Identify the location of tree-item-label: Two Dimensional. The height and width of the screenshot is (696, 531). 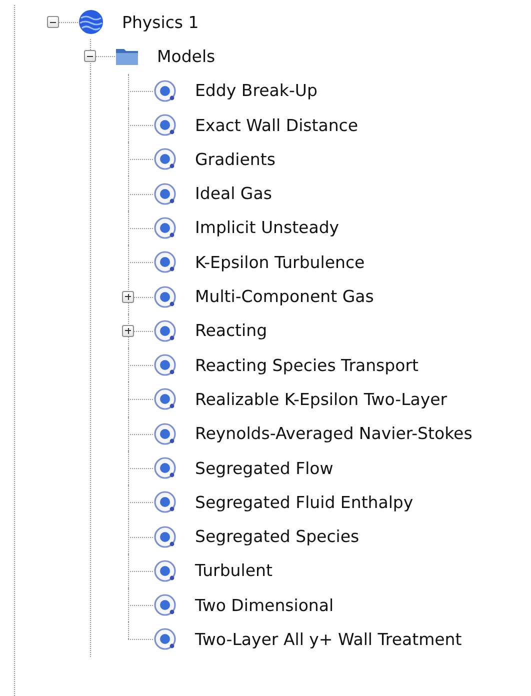
(264, 605).